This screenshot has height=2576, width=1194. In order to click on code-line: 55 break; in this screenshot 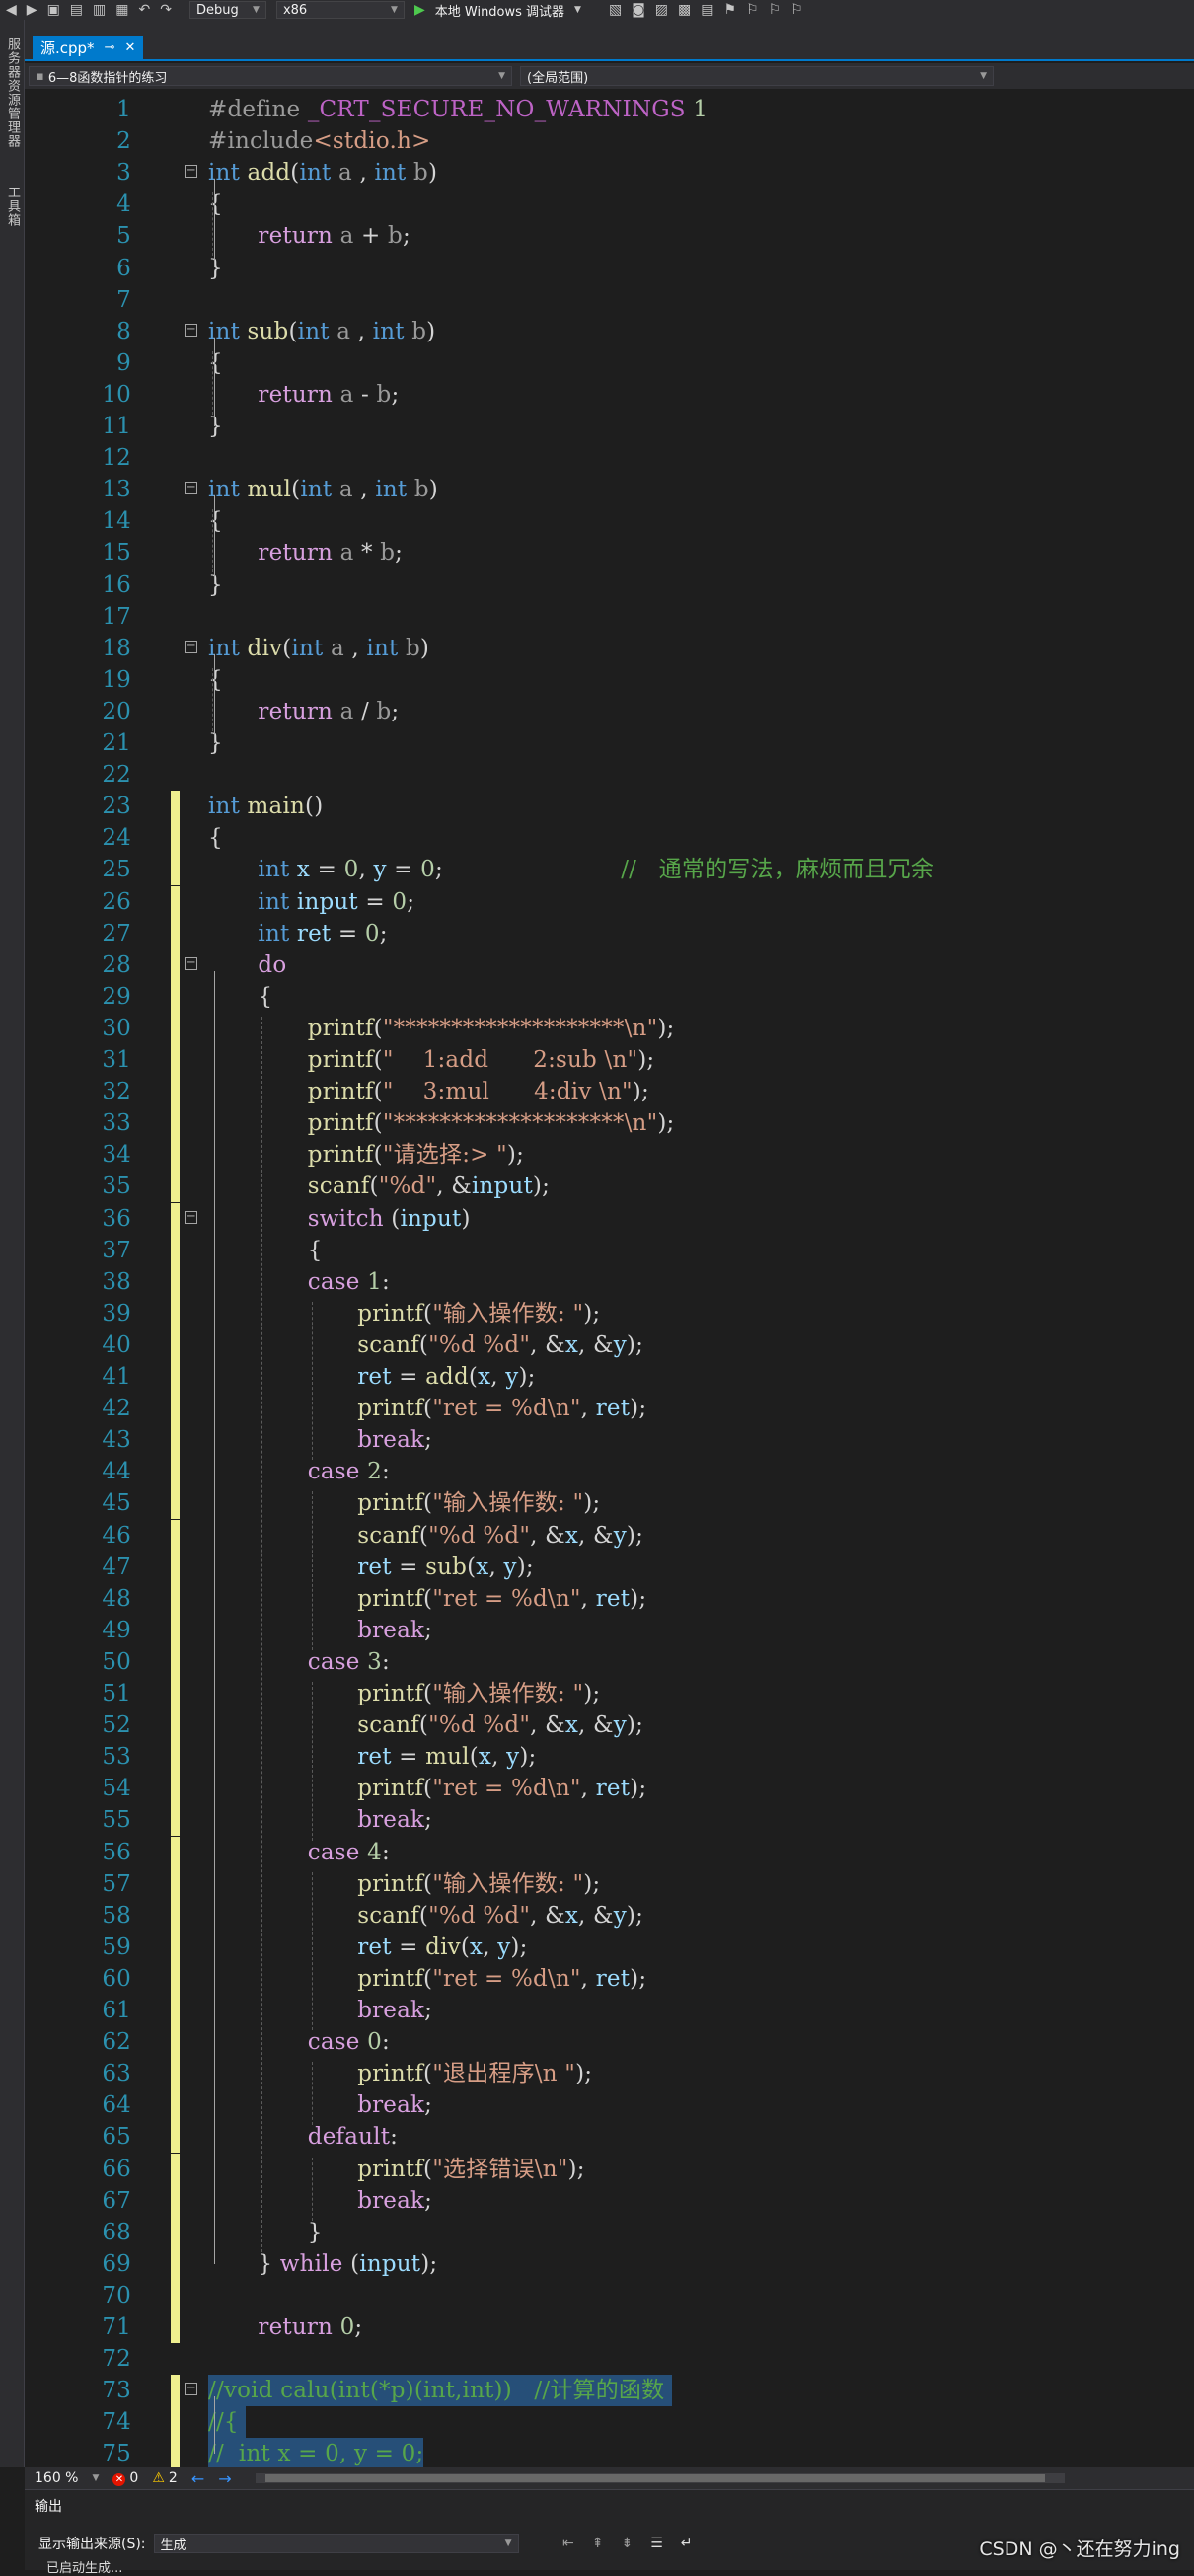, I will do `click(609, 1821)`.